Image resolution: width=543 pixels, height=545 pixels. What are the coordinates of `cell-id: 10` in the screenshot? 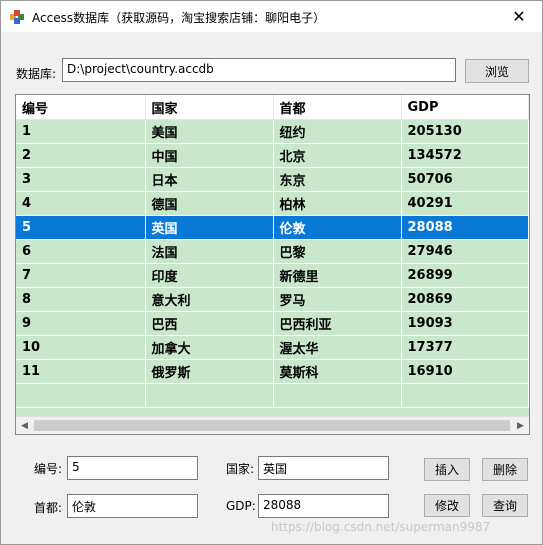 It's located at (81, 347).